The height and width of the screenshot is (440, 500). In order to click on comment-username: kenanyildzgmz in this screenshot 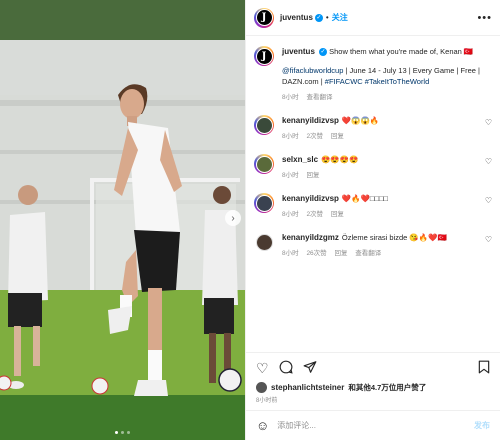, I will do `click(310, 237)`.